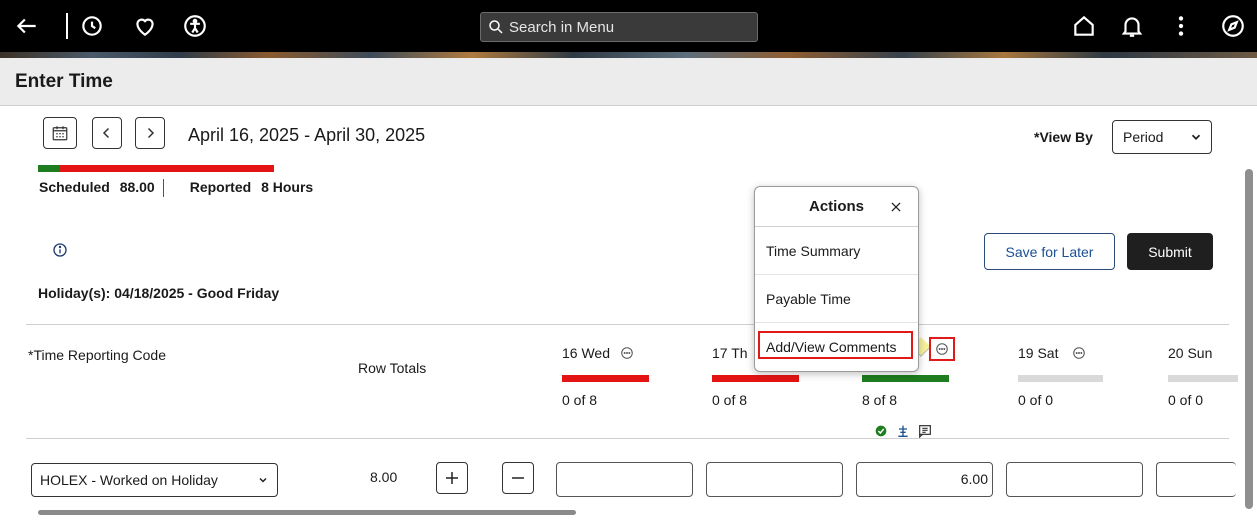 The image size is (1257, 521). I want to click on chevron-right-icon, so click(151, 133).